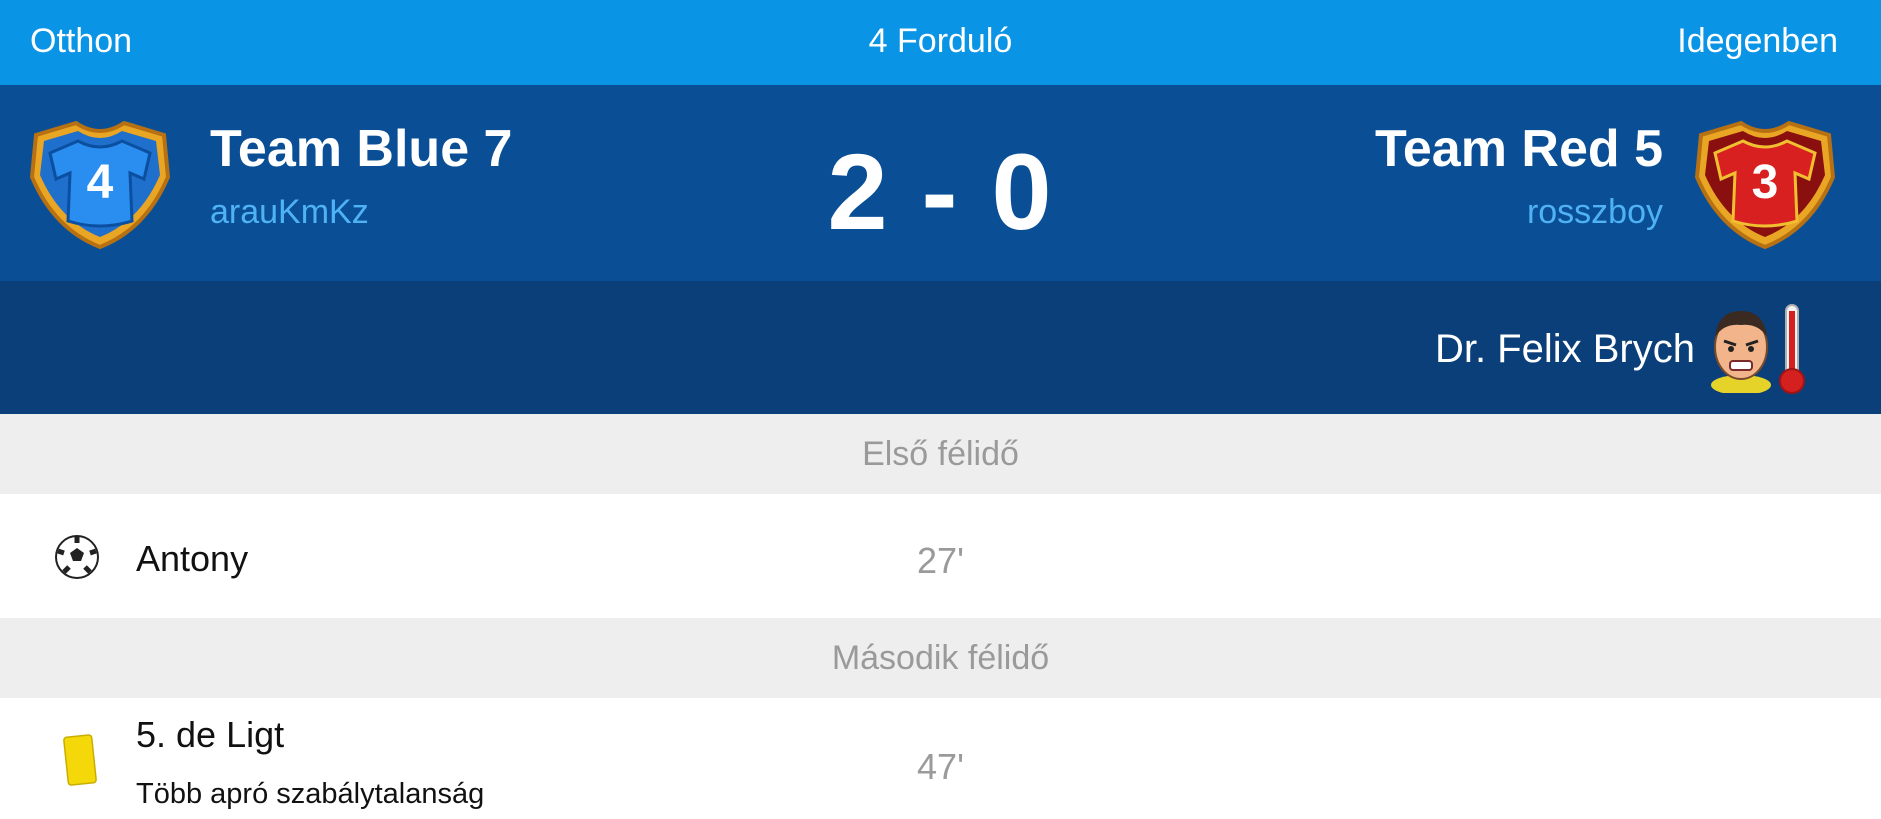 The height and width of the screenshot is (819, 1881). I want to click on half-header-first: Első félidő, so click(940, 454).